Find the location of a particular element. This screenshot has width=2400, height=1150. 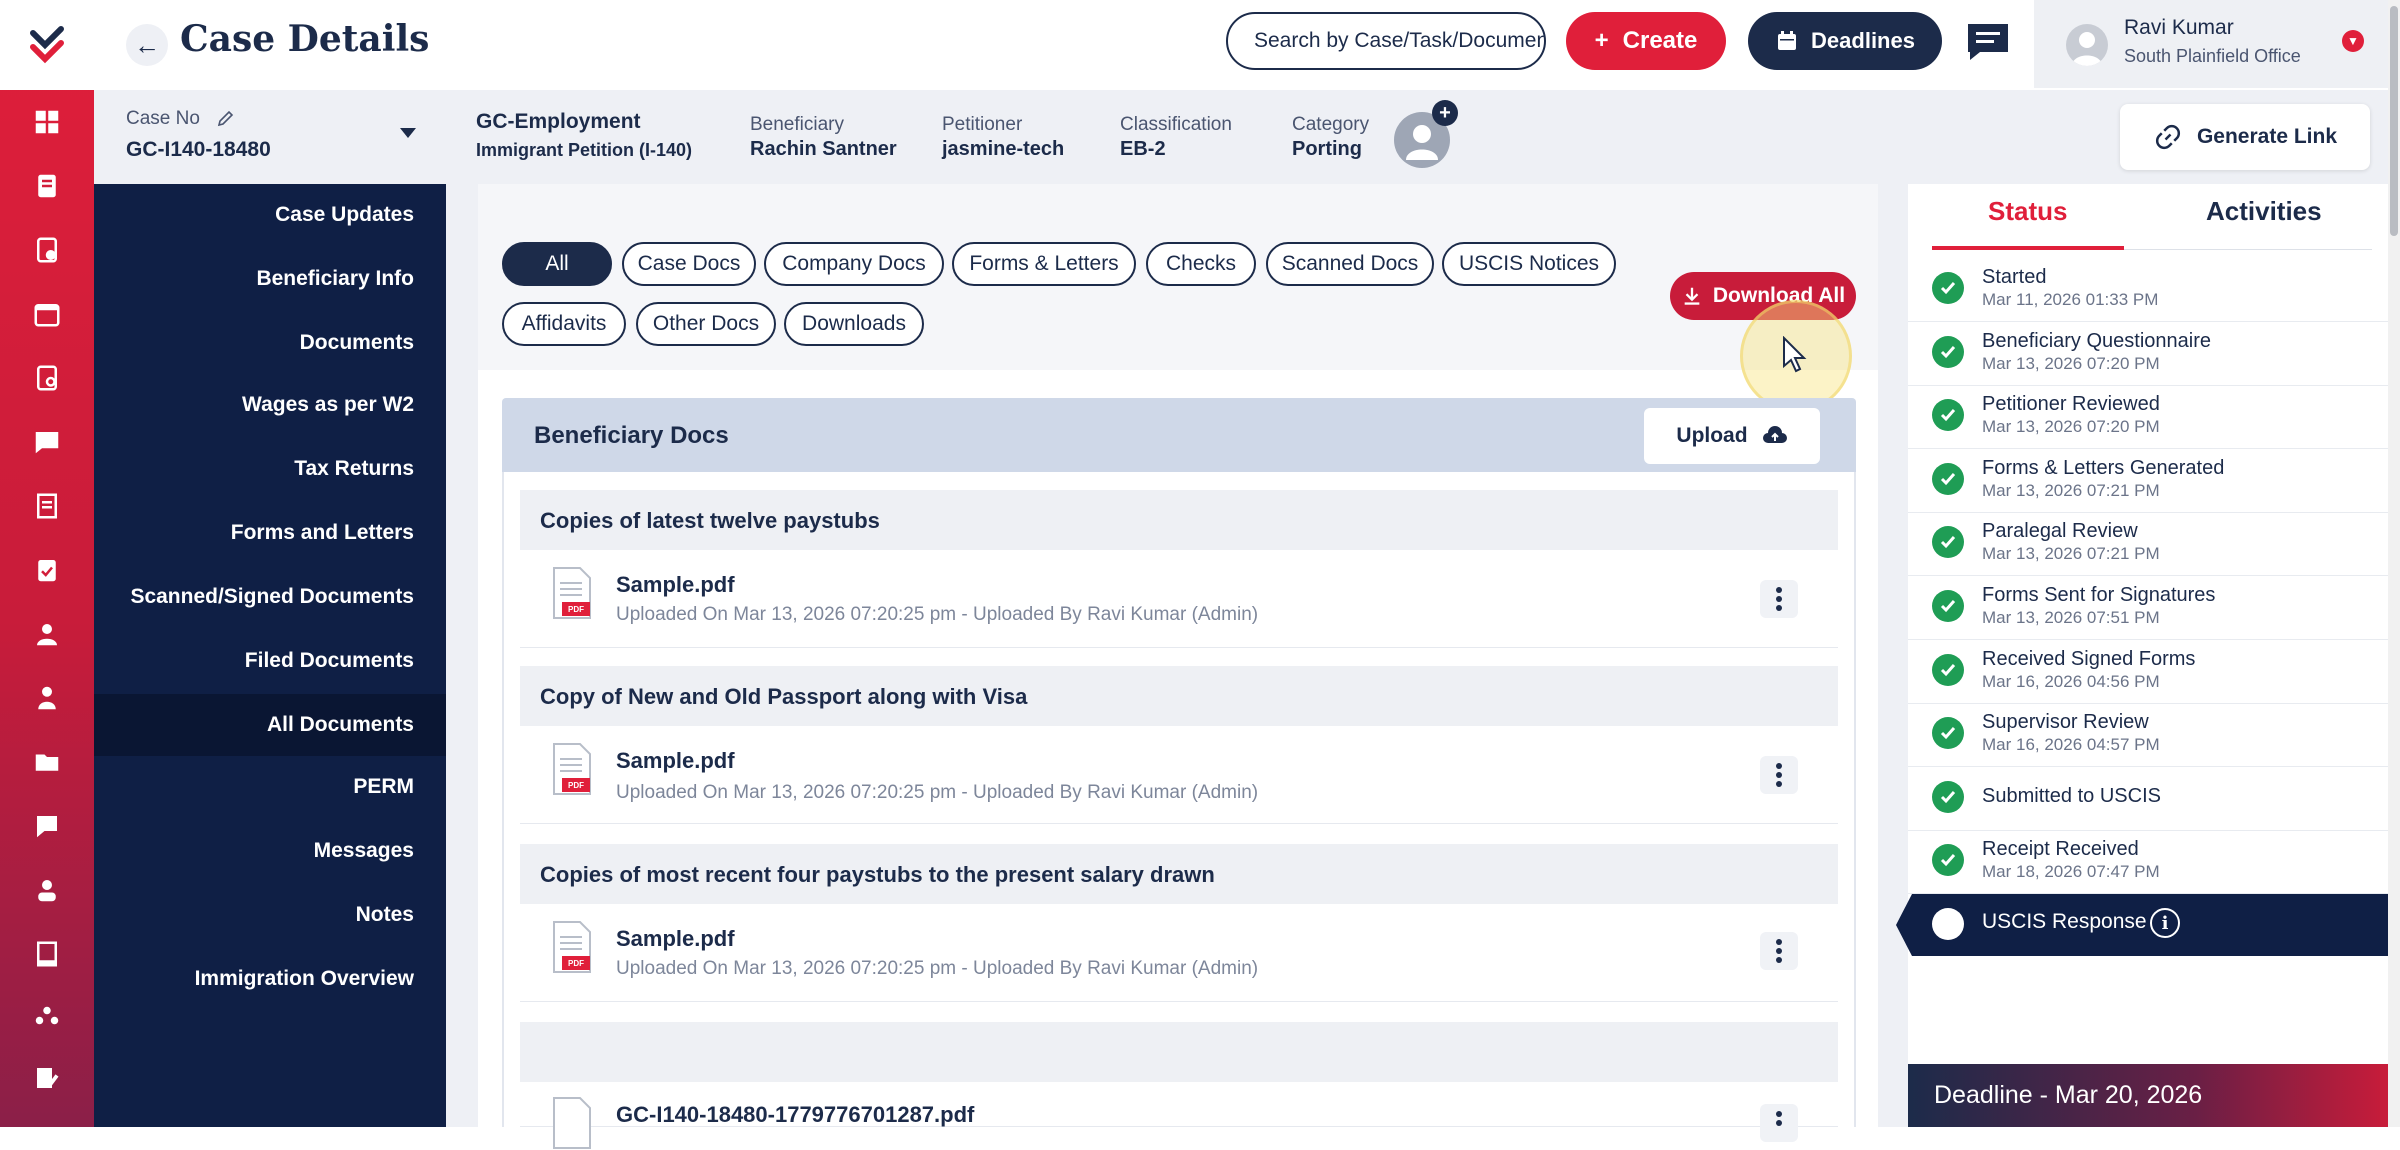

app-logo is located at coordinates (47, 45).